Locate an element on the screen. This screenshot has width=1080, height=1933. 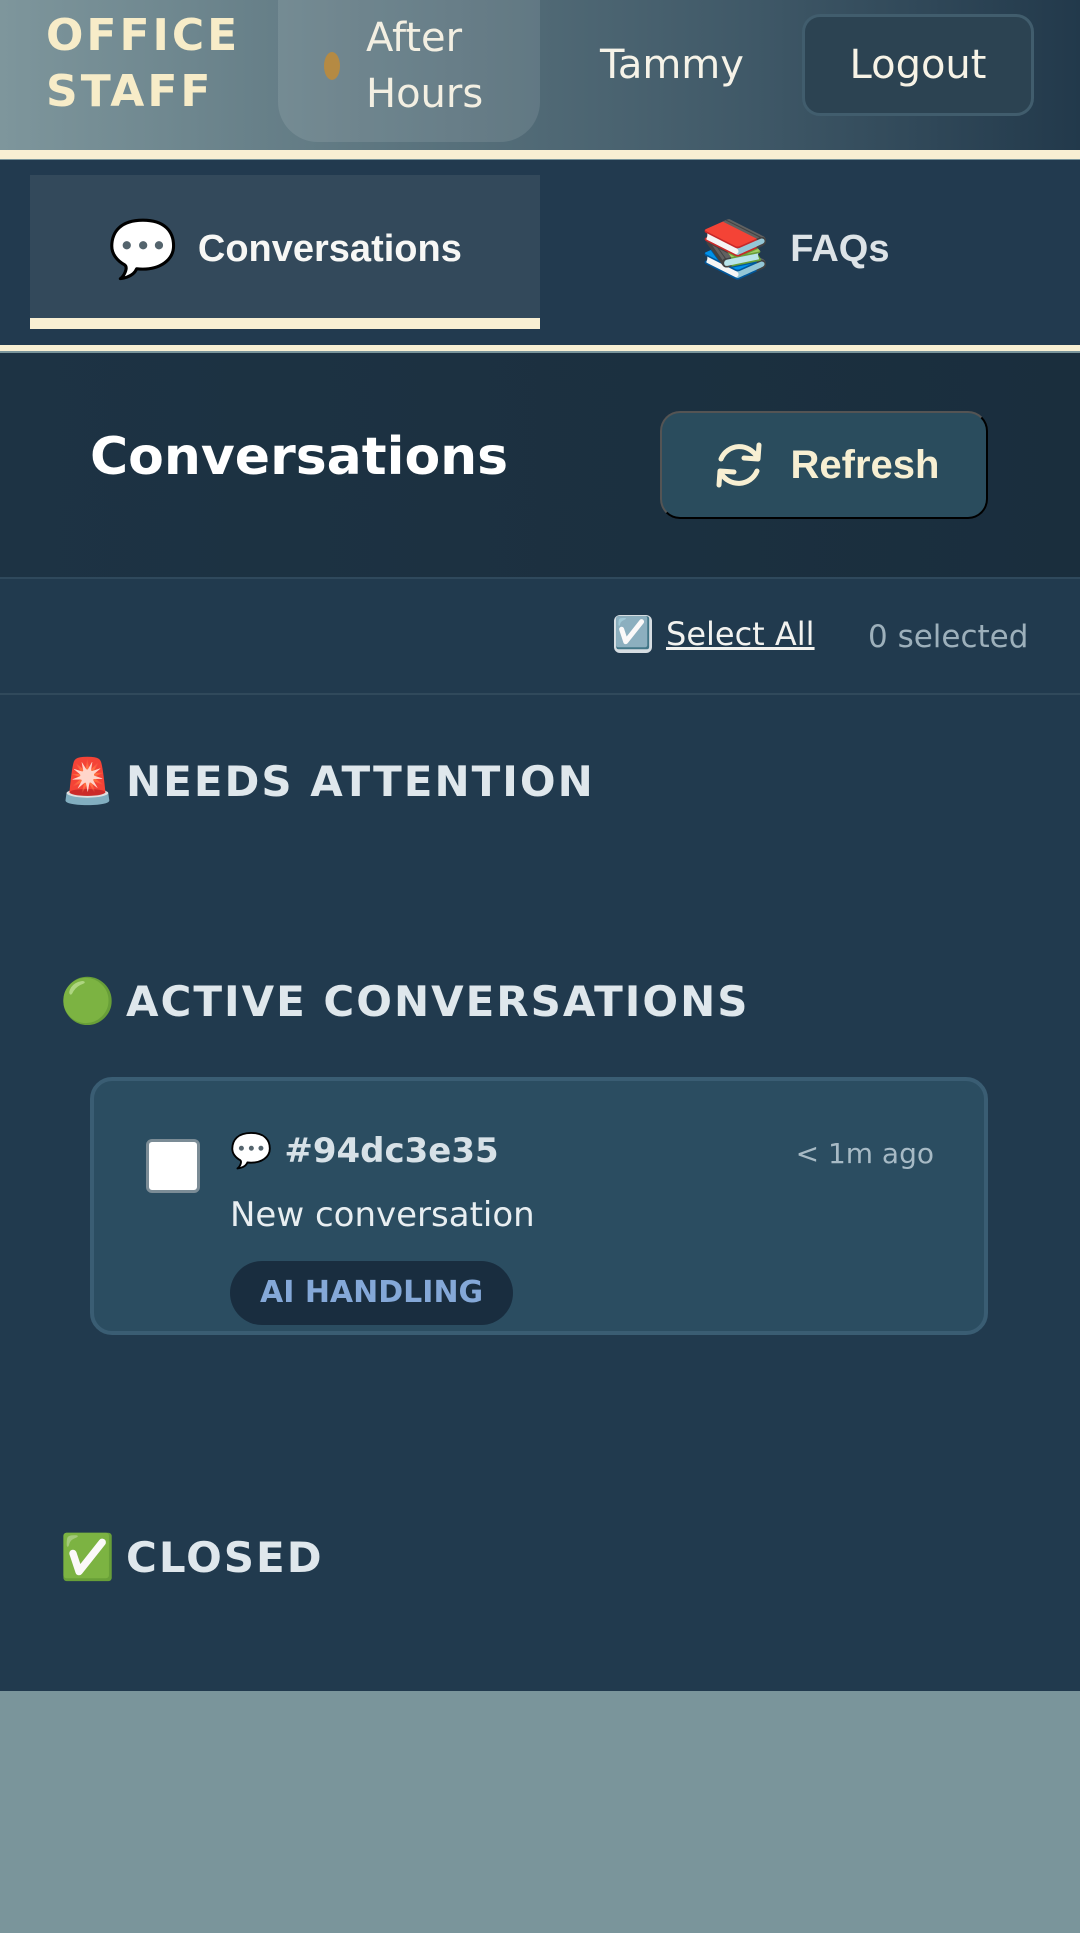
books-icon: 📚 is located at coordinates (735, 248).